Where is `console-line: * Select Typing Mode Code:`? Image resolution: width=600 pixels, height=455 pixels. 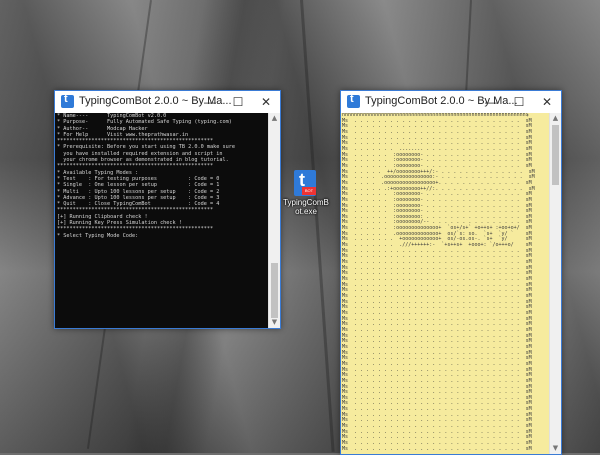 console-line: * Select Typing Mode Code: is located at coordinates (98, 235).